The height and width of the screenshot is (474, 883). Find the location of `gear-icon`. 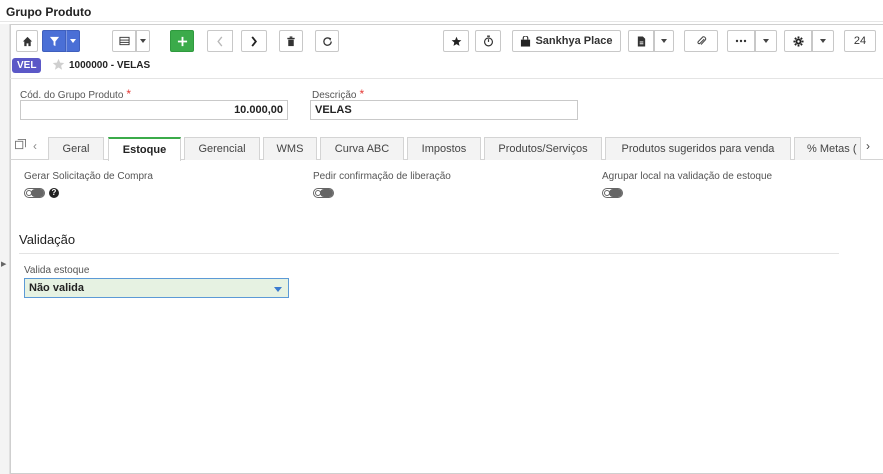

gear-icon is located at coordinates (798, 41).